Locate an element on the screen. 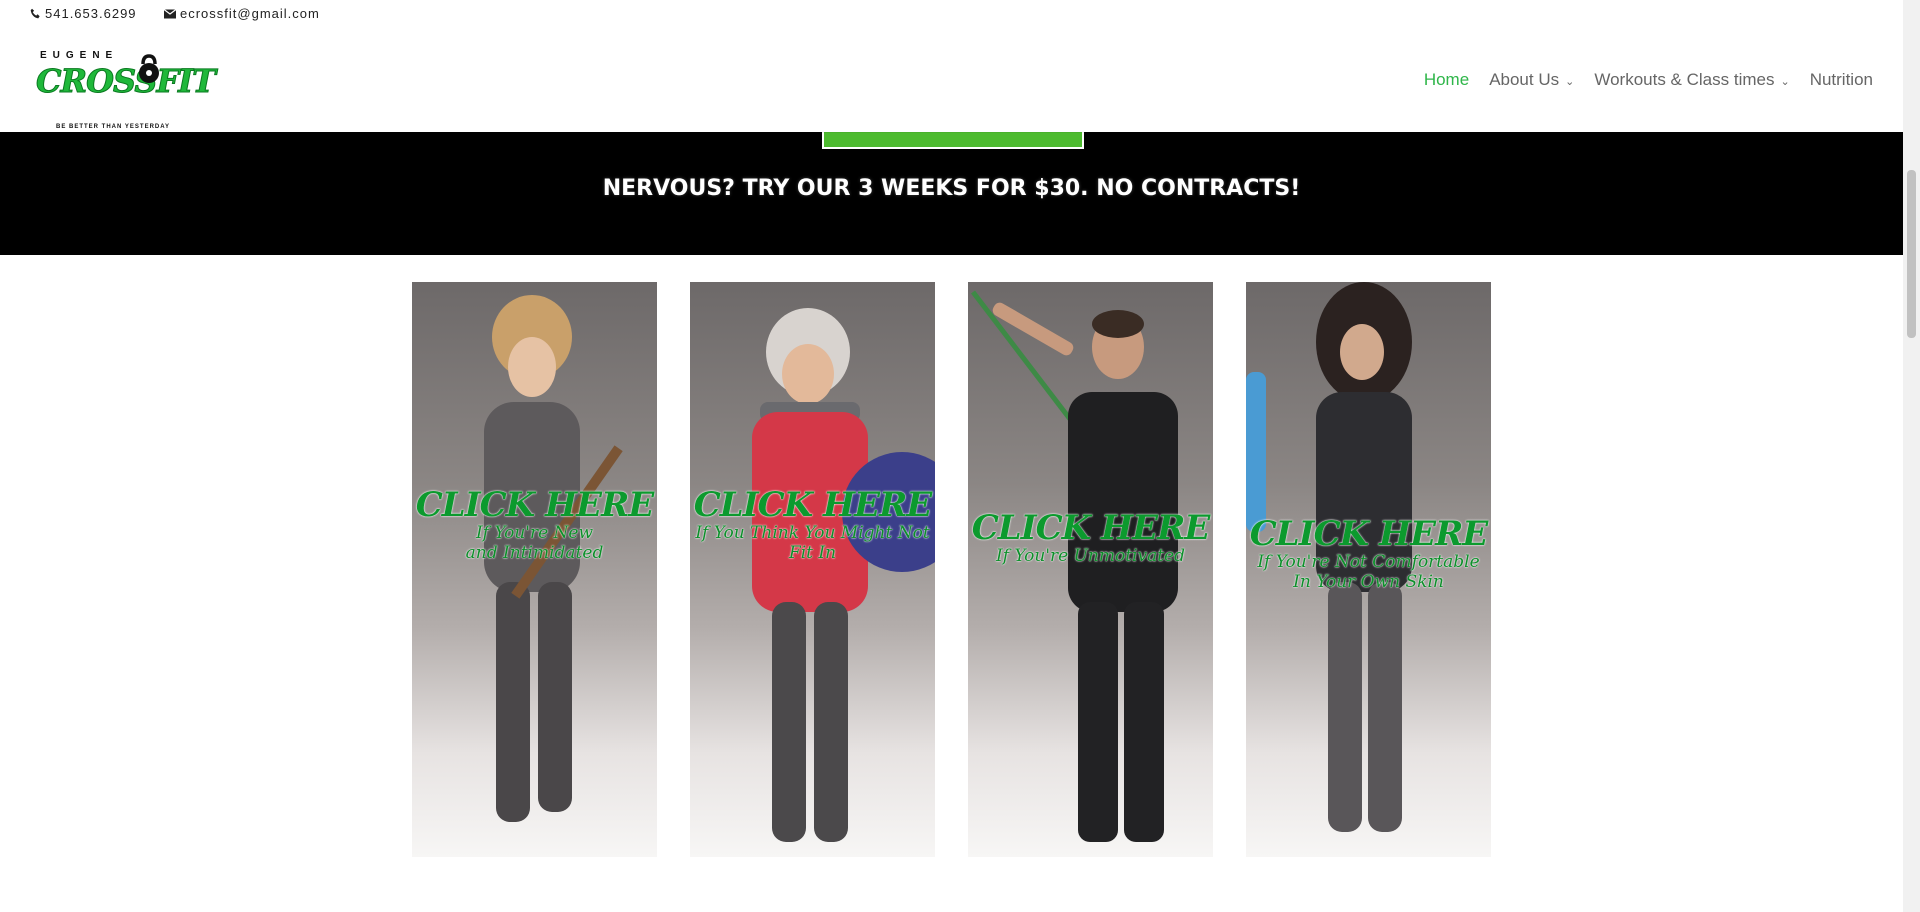 This screenshot has height=912, width=1920. nav-label: Workouts & Class times is located at coordinates (1684, 79).